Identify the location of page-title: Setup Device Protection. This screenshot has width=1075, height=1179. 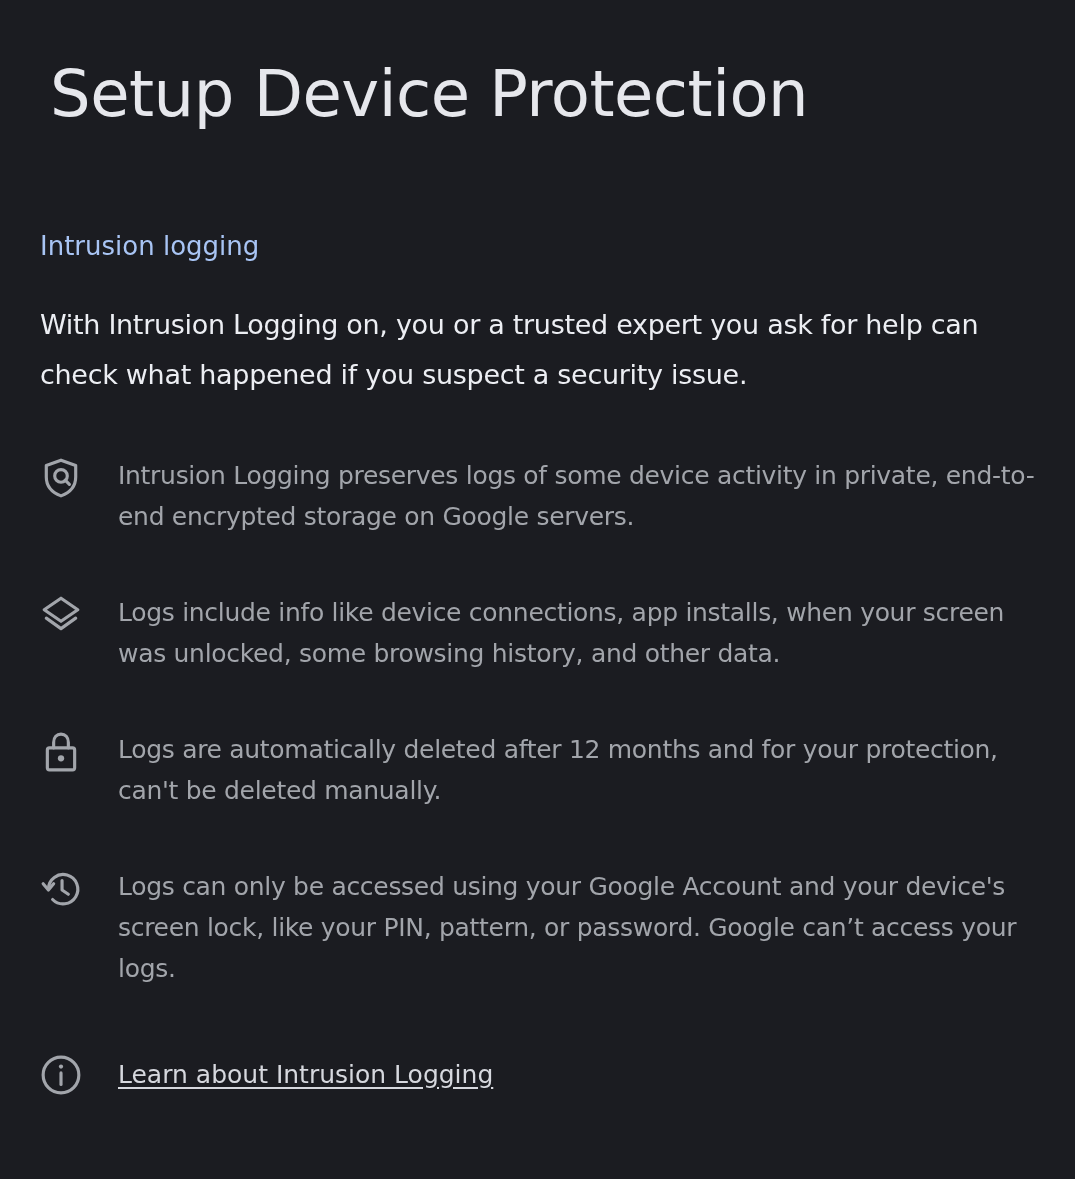
(430, 94).